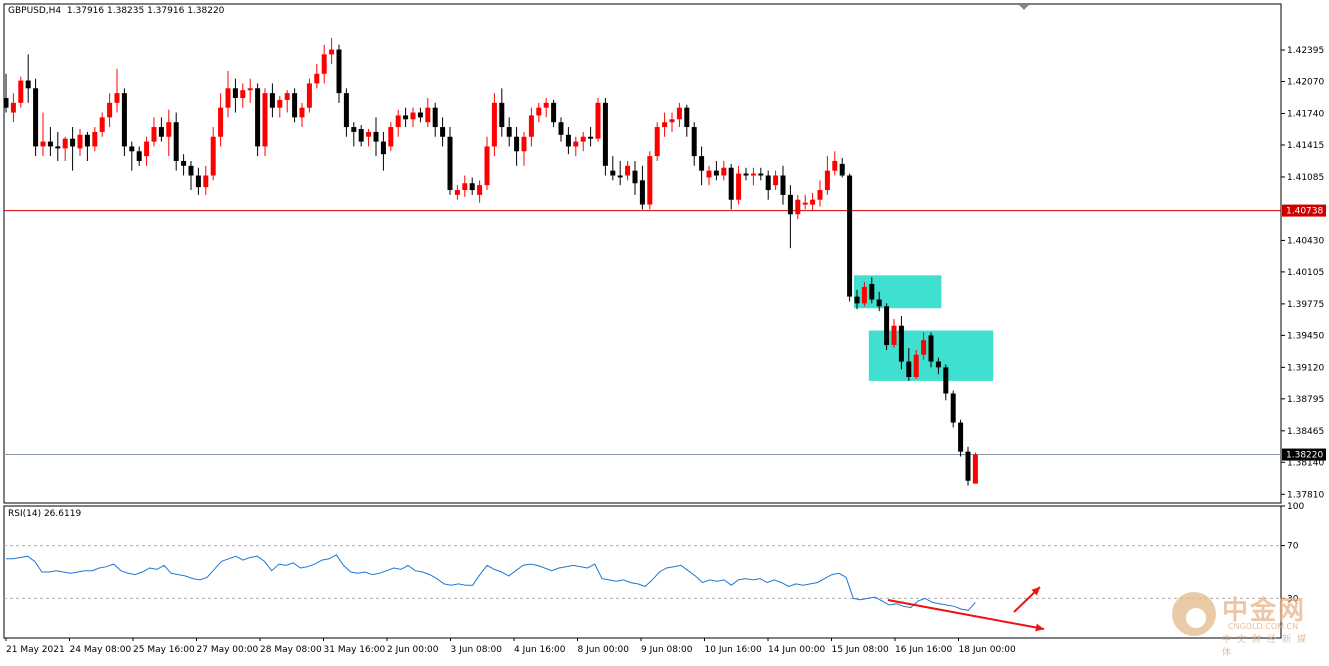 The height and width of the screenshot is (666, 1329). Describe the element at coordinates (85, 11) in the screenshot. I see `ohlc-open: 1.37916` at that location.